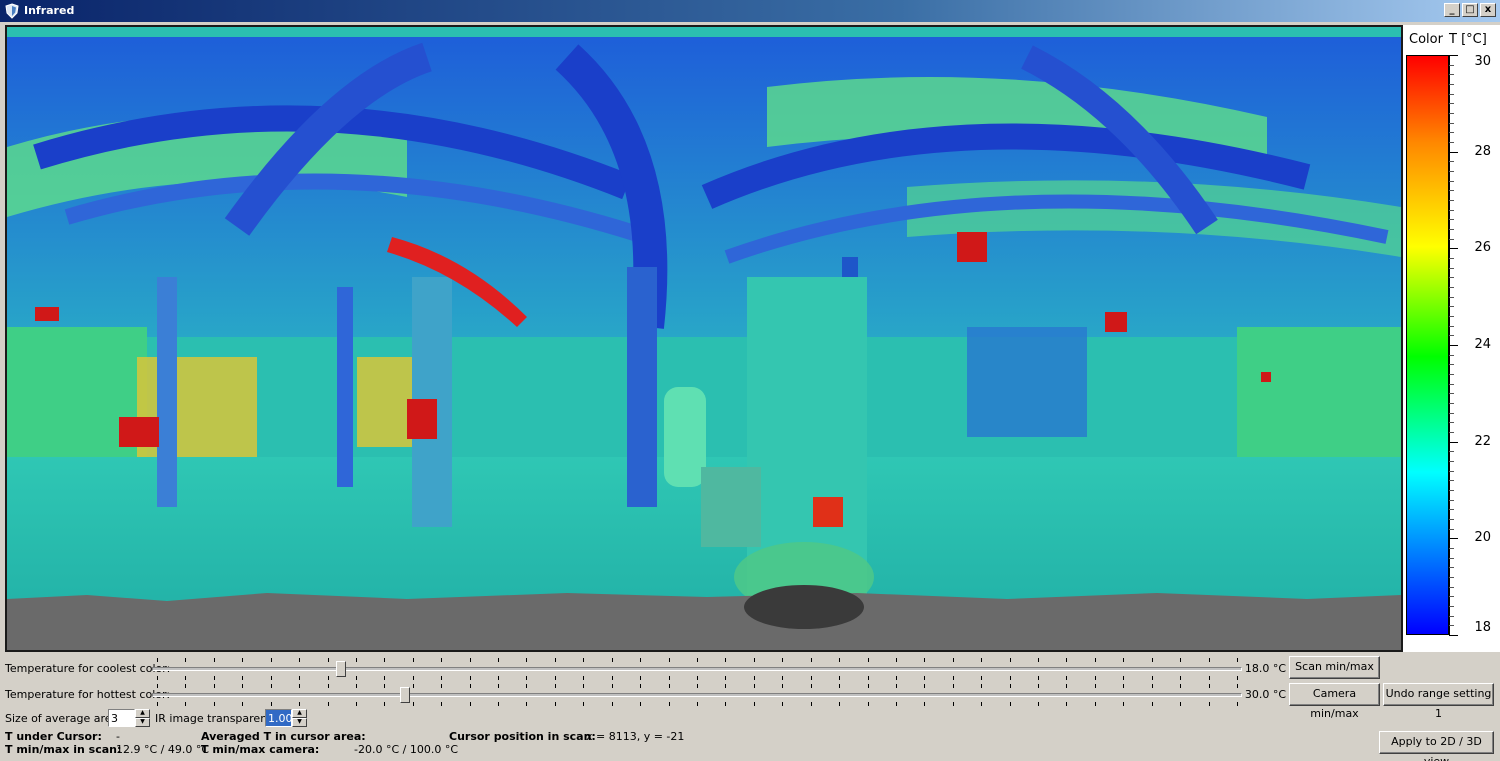 This screenshot has height=761, width=1500. Describe the element at coordinates (1436, 746) in the screenshot. I see `apply-view-button: Apply to 2D / 3D view` at that location.